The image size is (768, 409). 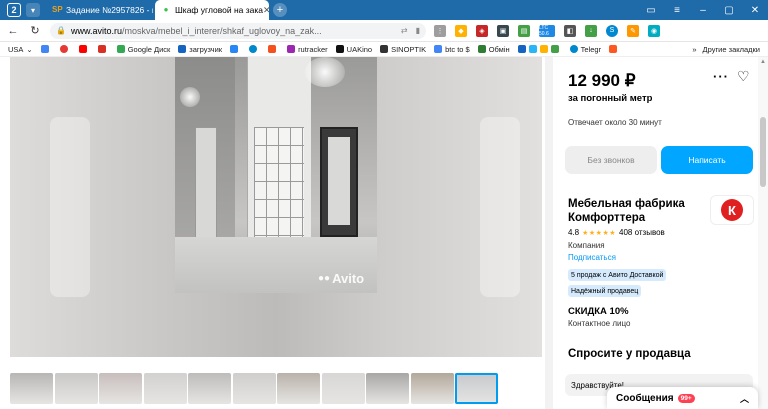 What do you see at coordinates (744, 398) in the screenshot?
I see `chevron-up-icon: ︿` at bounding box center [744, 398].